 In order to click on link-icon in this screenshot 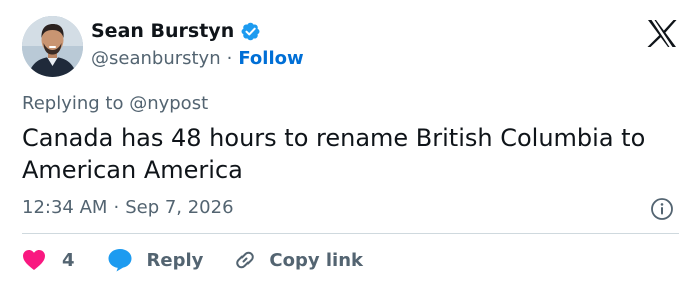, I will do `click(245, 260)`.